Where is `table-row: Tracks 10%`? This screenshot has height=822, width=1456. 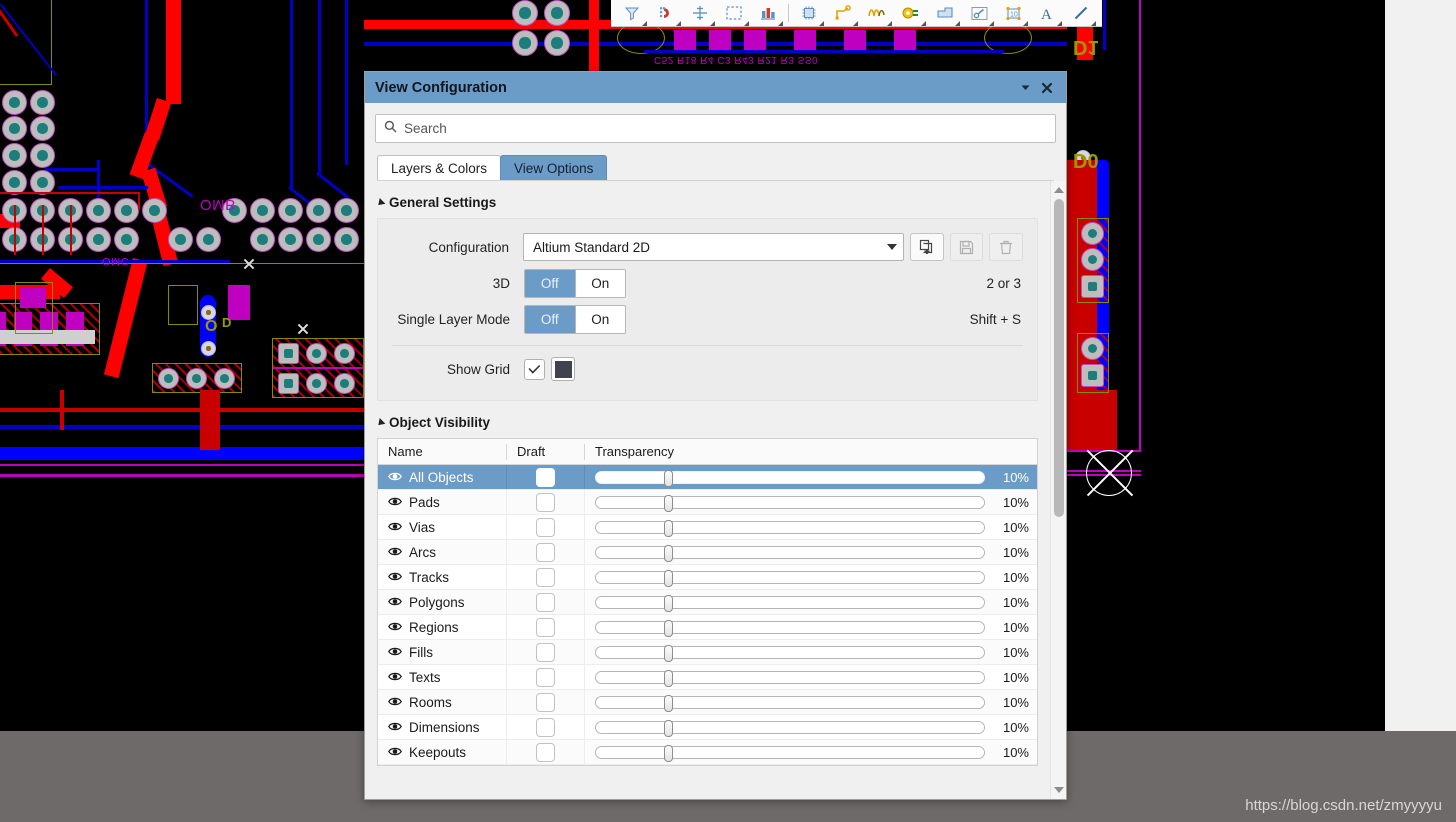
table-row: Tracks 10% is located at coordinates (707, 577).